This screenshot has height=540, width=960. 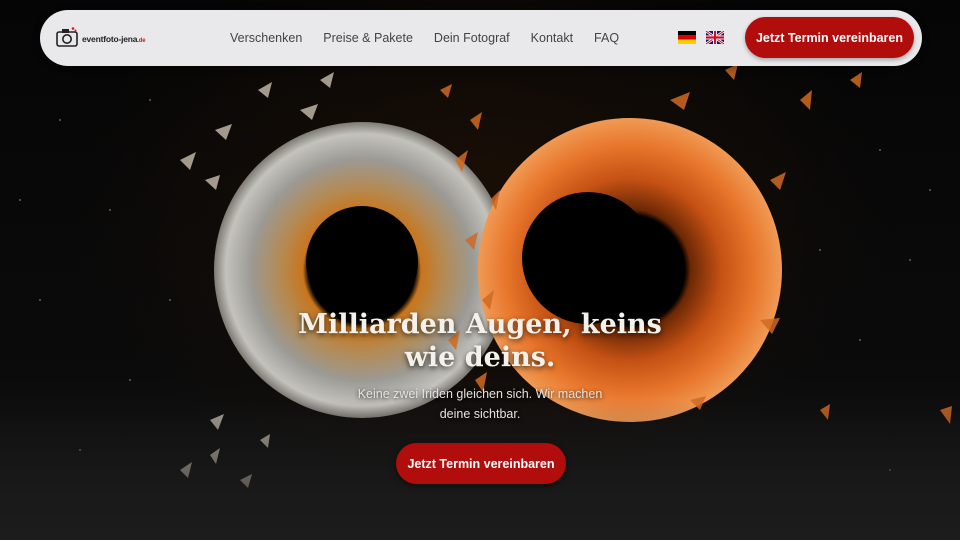 What do you see at coordinates (829, 37) in the screenshot?
I see `book-appointment-button-nav: Jetzt Termin vereinbaren` at bounding box center [829, 37].